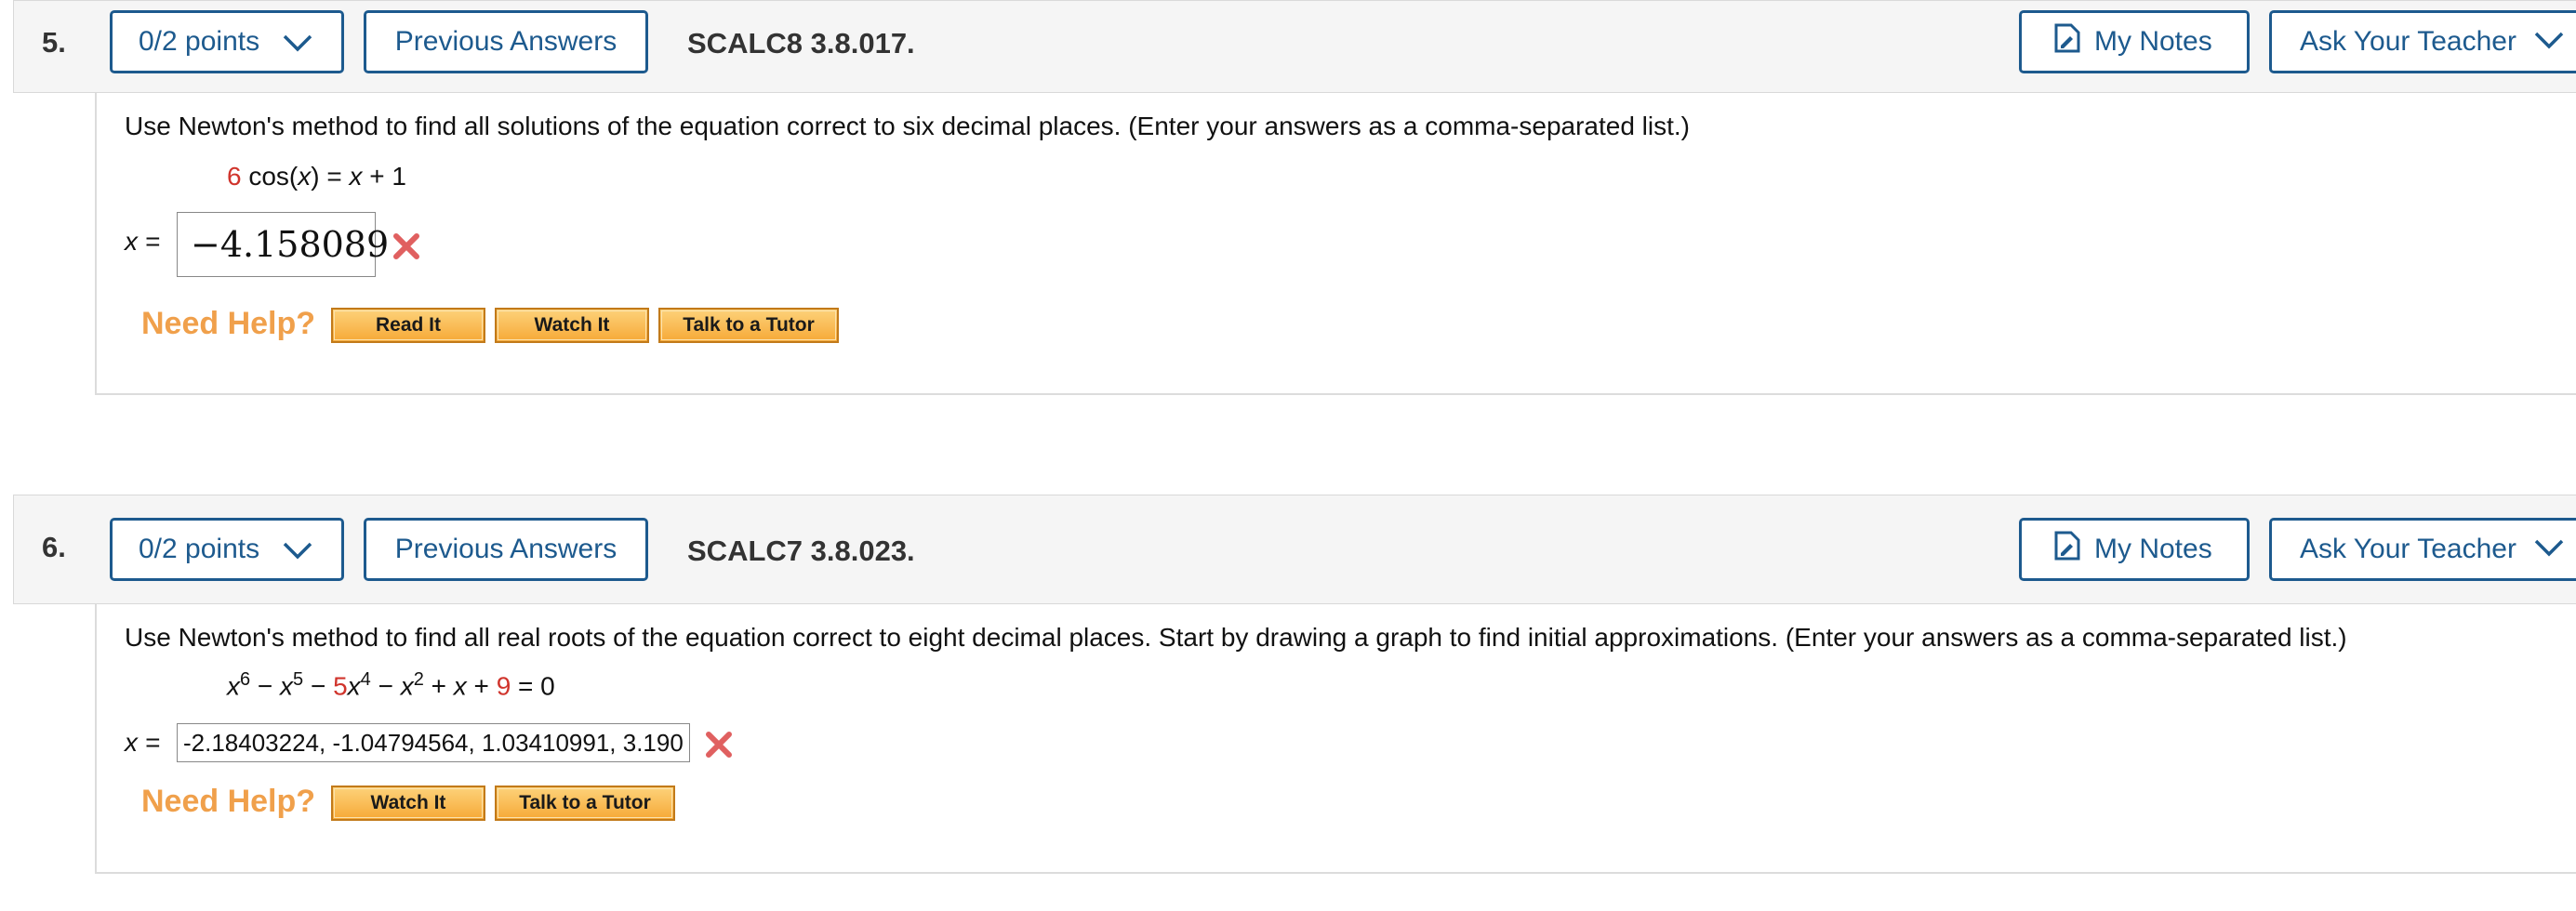  I want to click on question-number: 6., so click(54, 547).